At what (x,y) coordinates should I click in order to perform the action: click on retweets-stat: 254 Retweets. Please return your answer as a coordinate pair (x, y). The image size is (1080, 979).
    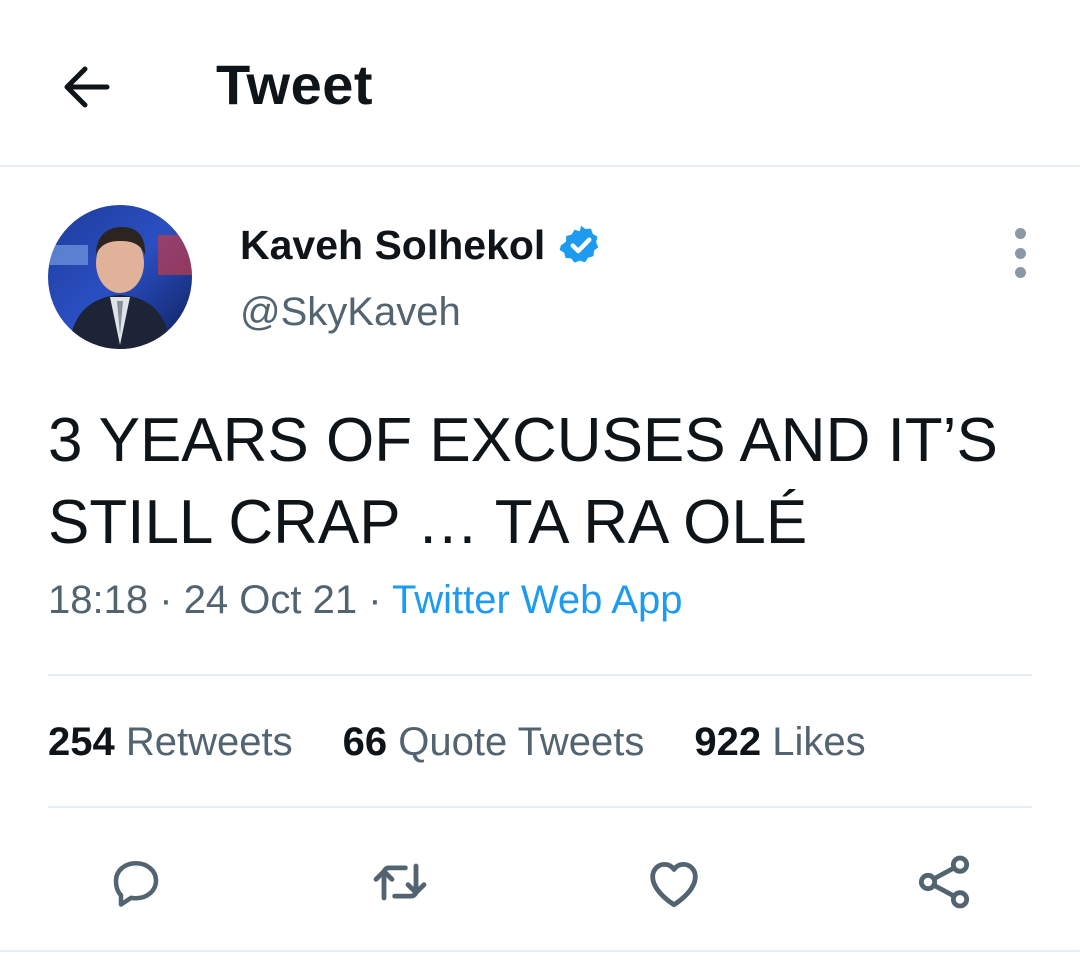
    Looking at the image, I should click on (170, 742).